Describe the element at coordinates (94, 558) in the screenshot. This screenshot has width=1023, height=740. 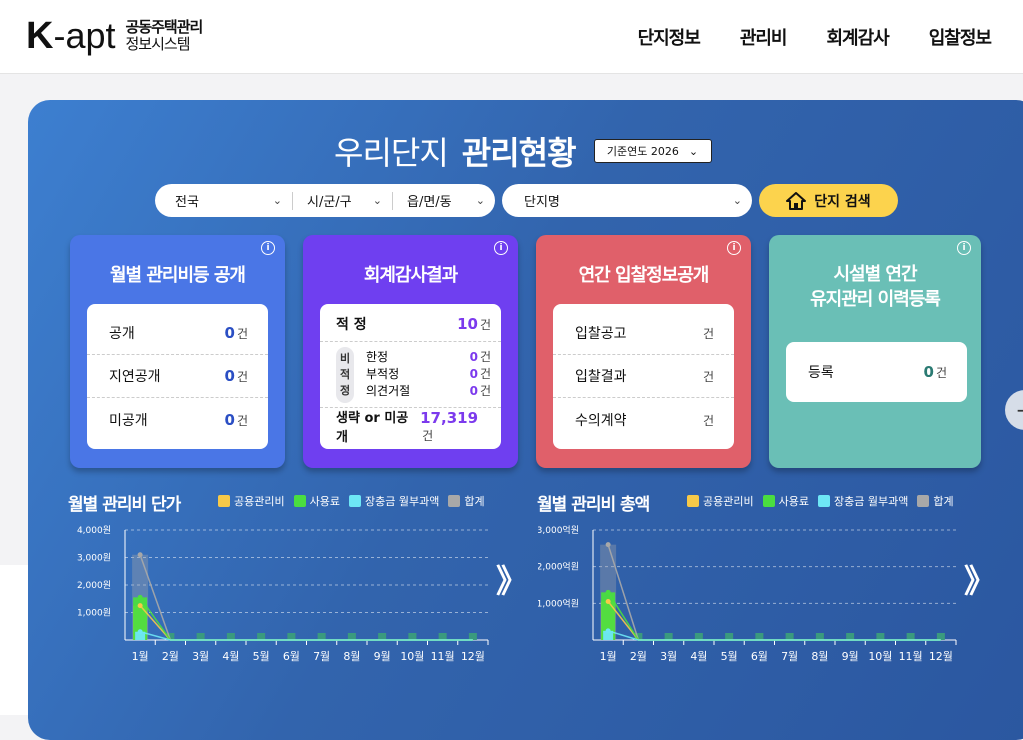
I see `y-tick-label: 3,000원` at that location.